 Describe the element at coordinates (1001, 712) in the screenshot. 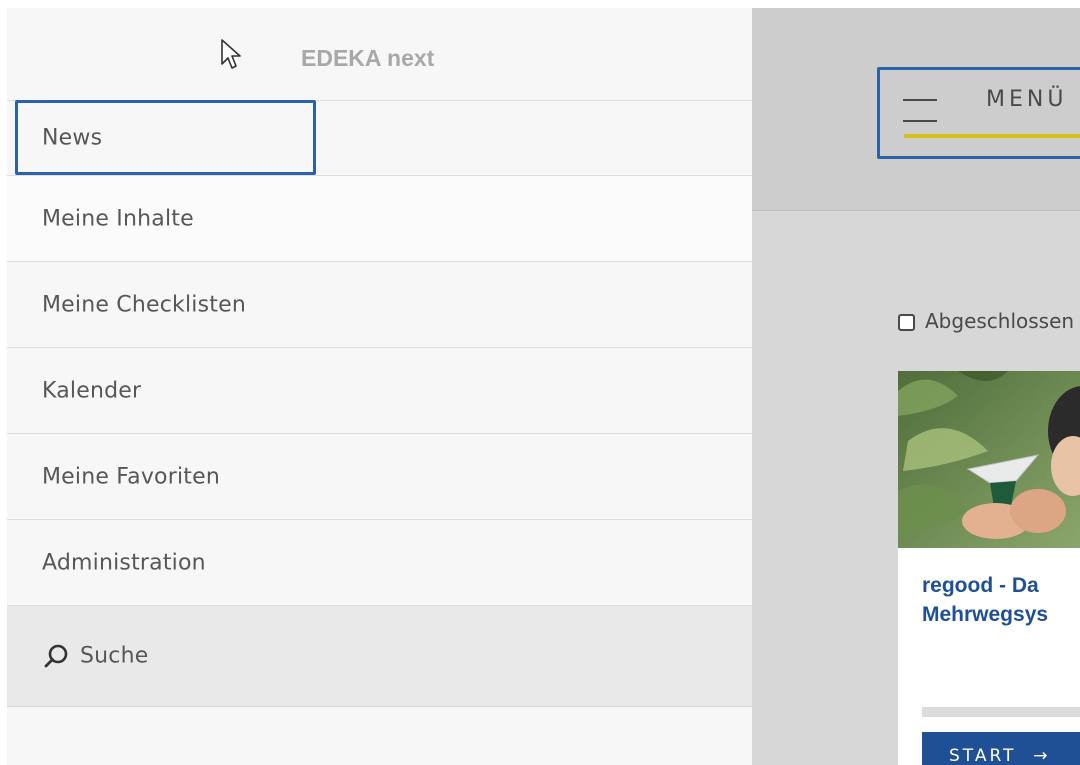

I see `card-progress-bar` at that location.